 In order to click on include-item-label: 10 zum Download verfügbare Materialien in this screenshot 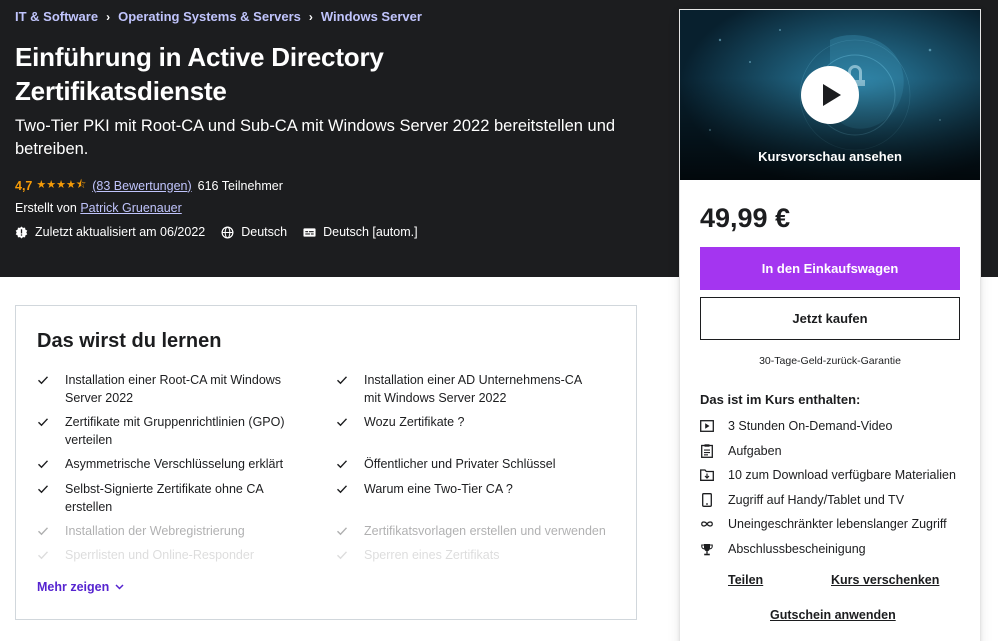, I will do `click(842, 475)`.